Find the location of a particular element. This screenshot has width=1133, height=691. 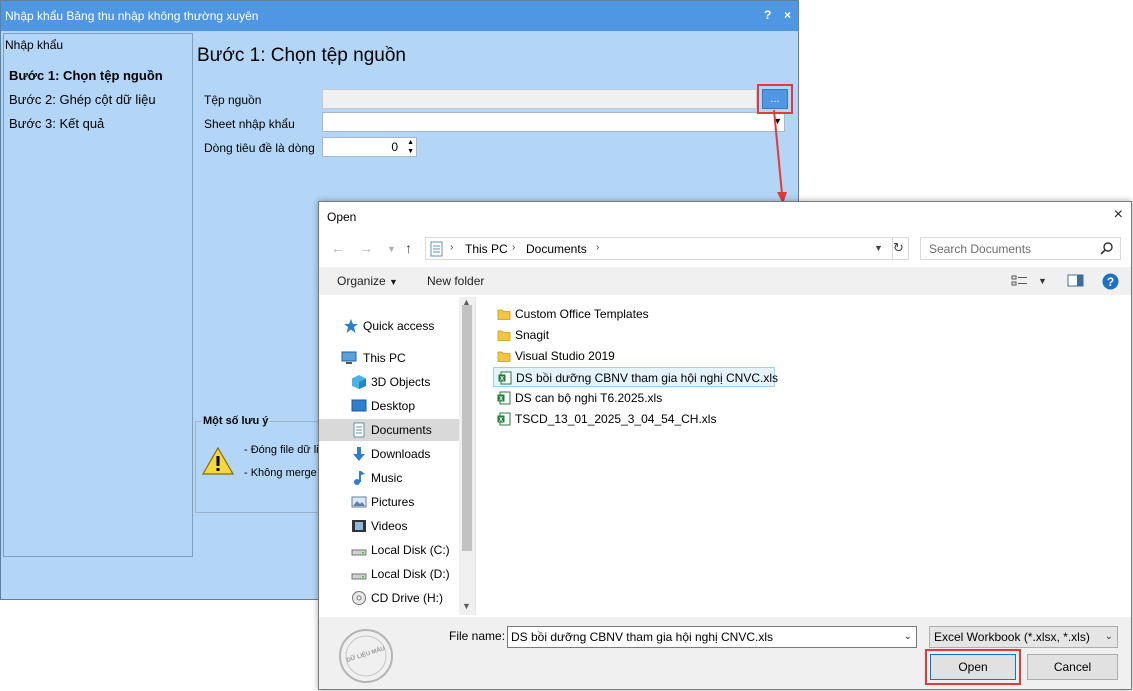

picture-icon is located at coordinates (359, 502).